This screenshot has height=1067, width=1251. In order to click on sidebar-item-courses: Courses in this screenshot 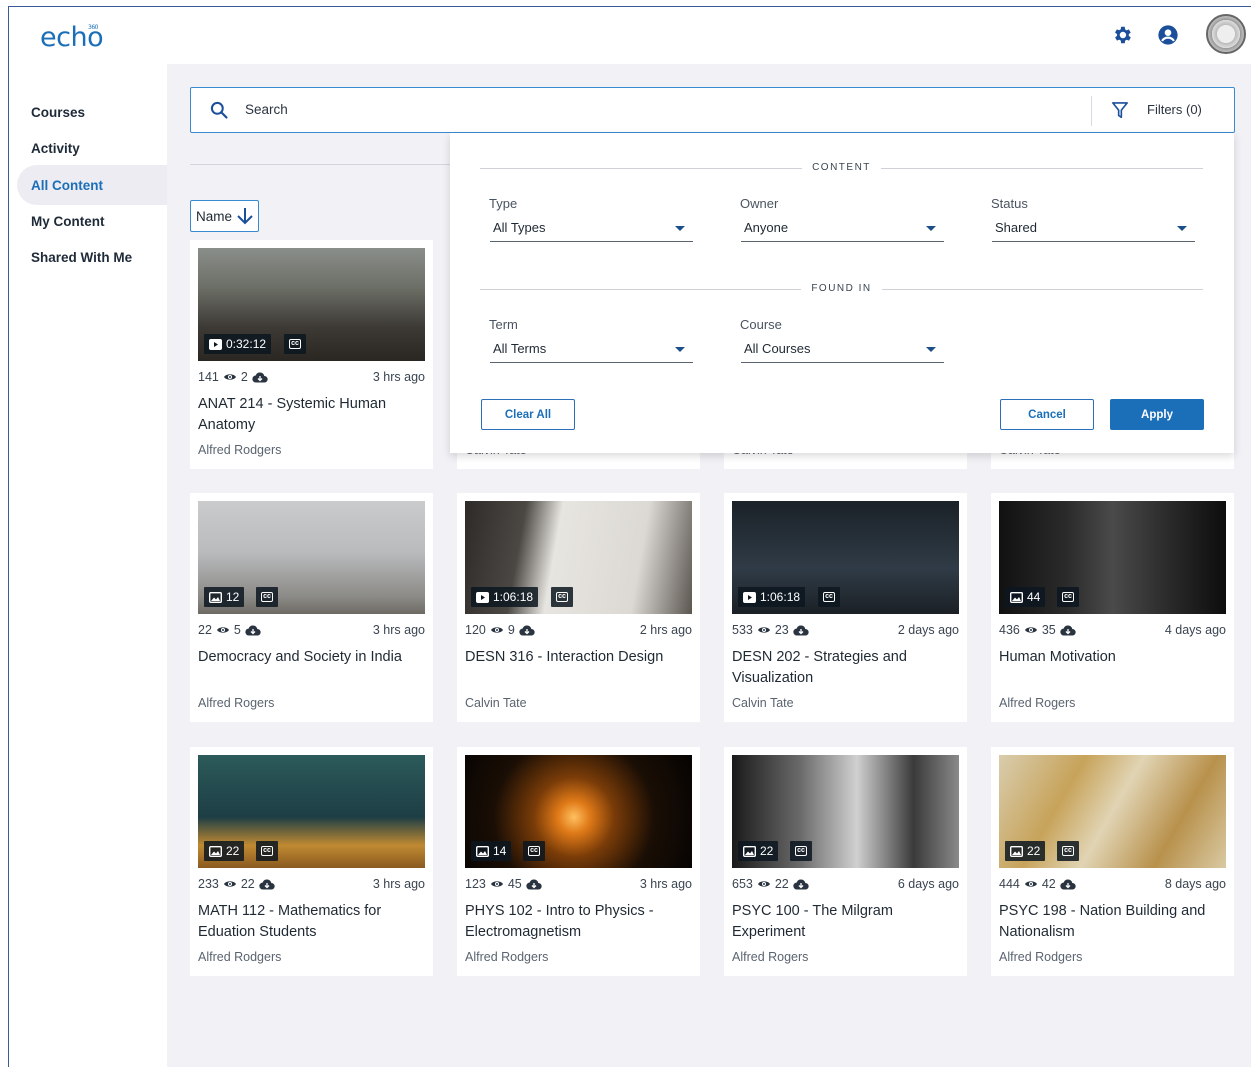, I will do `click(92, 112)`.